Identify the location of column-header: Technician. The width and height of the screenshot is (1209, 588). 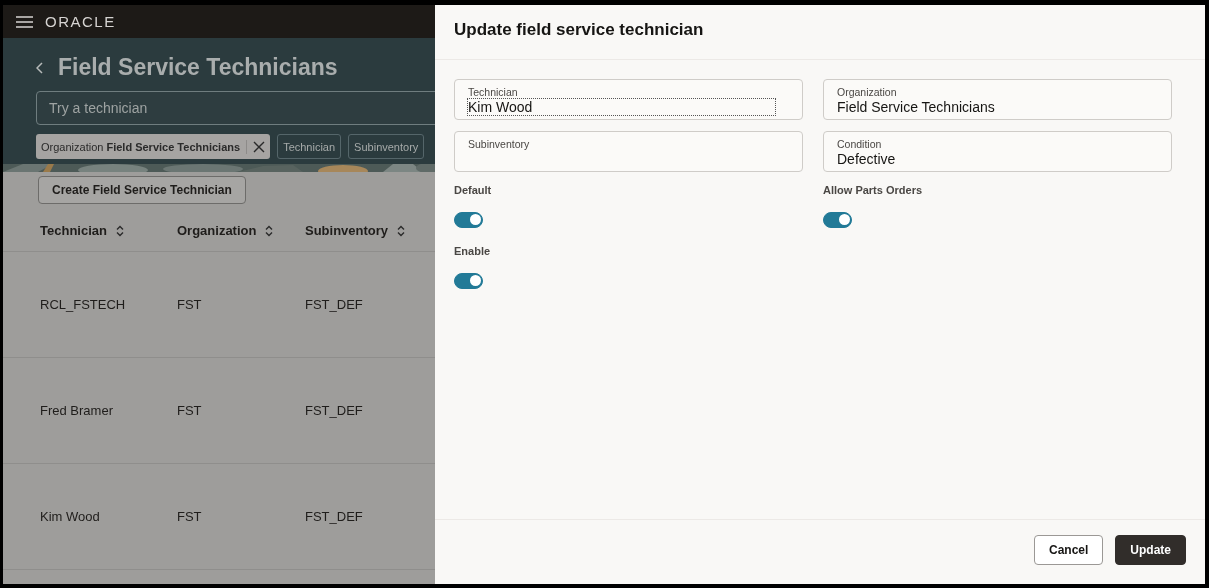
(82, 230).